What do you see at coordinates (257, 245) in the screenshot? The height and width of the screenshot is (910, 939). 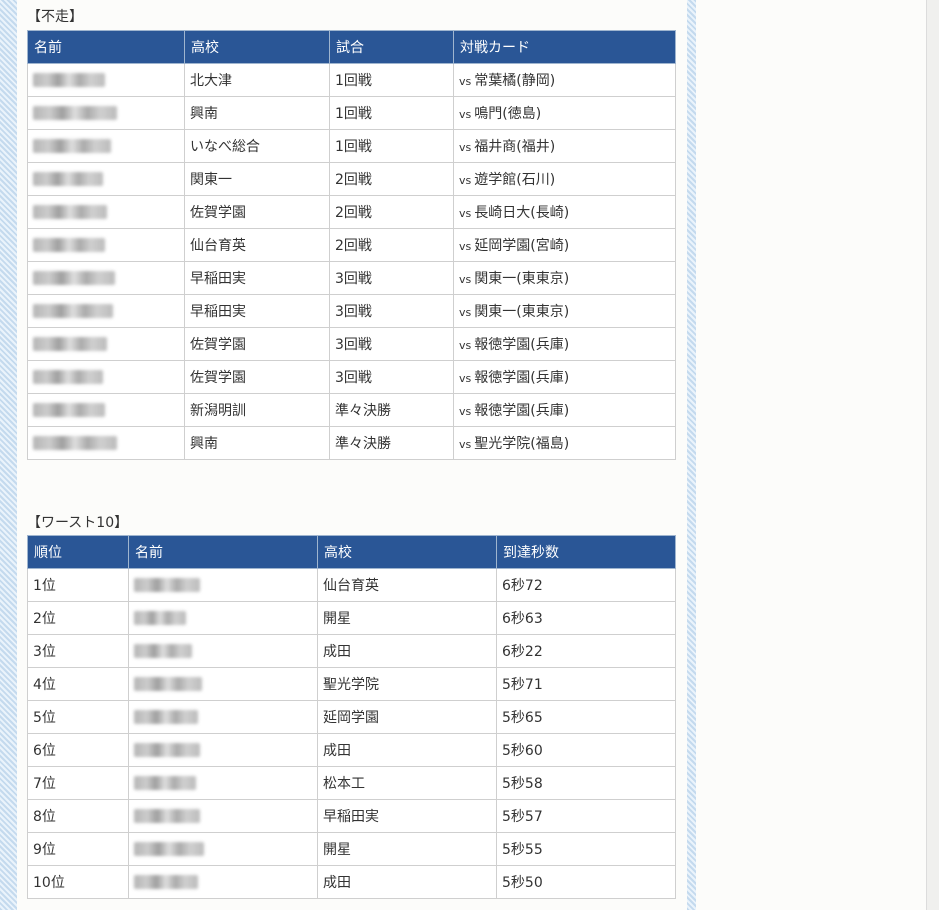 I see `school-cell: 仙台育英` at bounding box center [257, 245].